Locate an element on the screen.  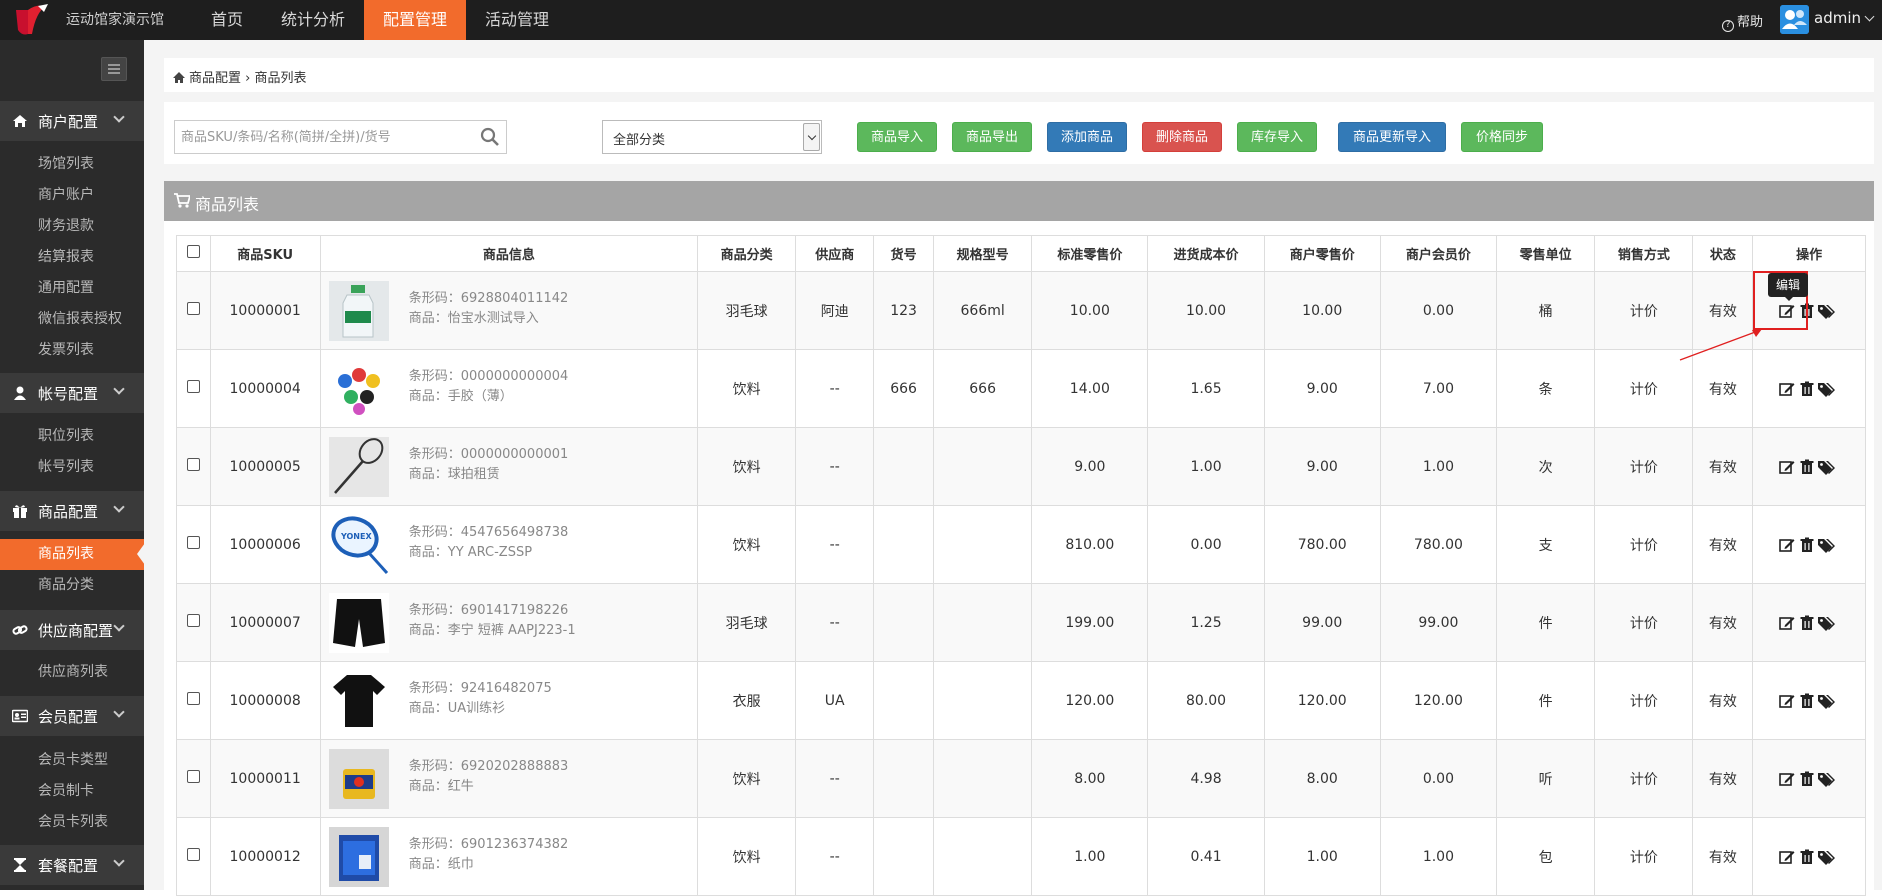
add-goods-button: 添加商品 is located at coordinates (1087, 137).